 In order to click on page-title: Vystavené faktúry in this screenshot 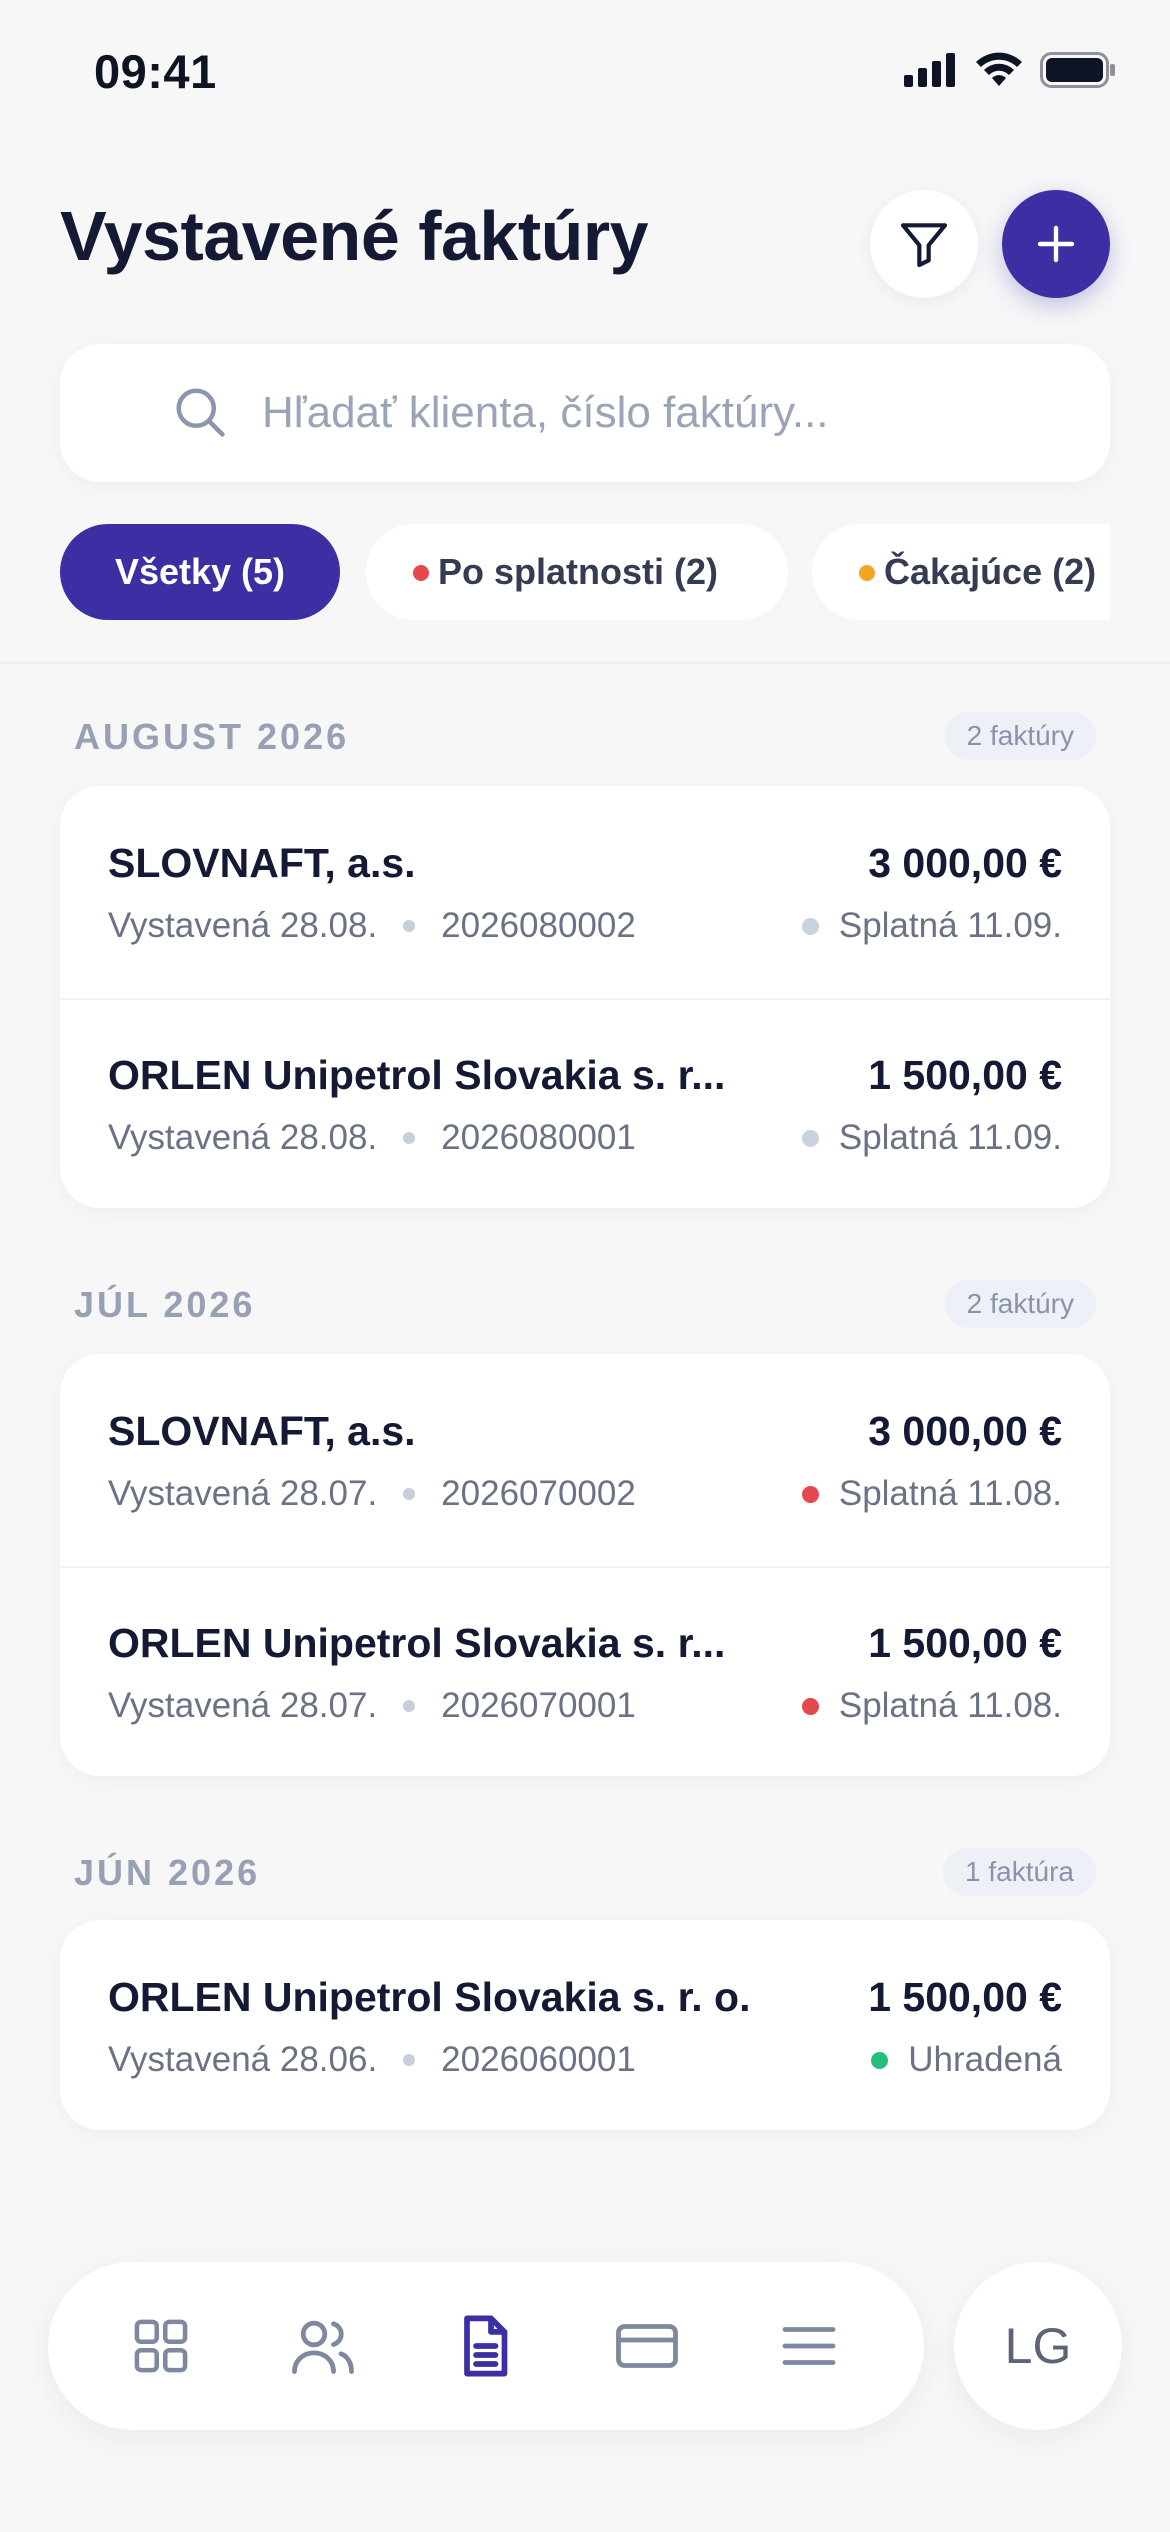, I will do `click(354, 236)`.